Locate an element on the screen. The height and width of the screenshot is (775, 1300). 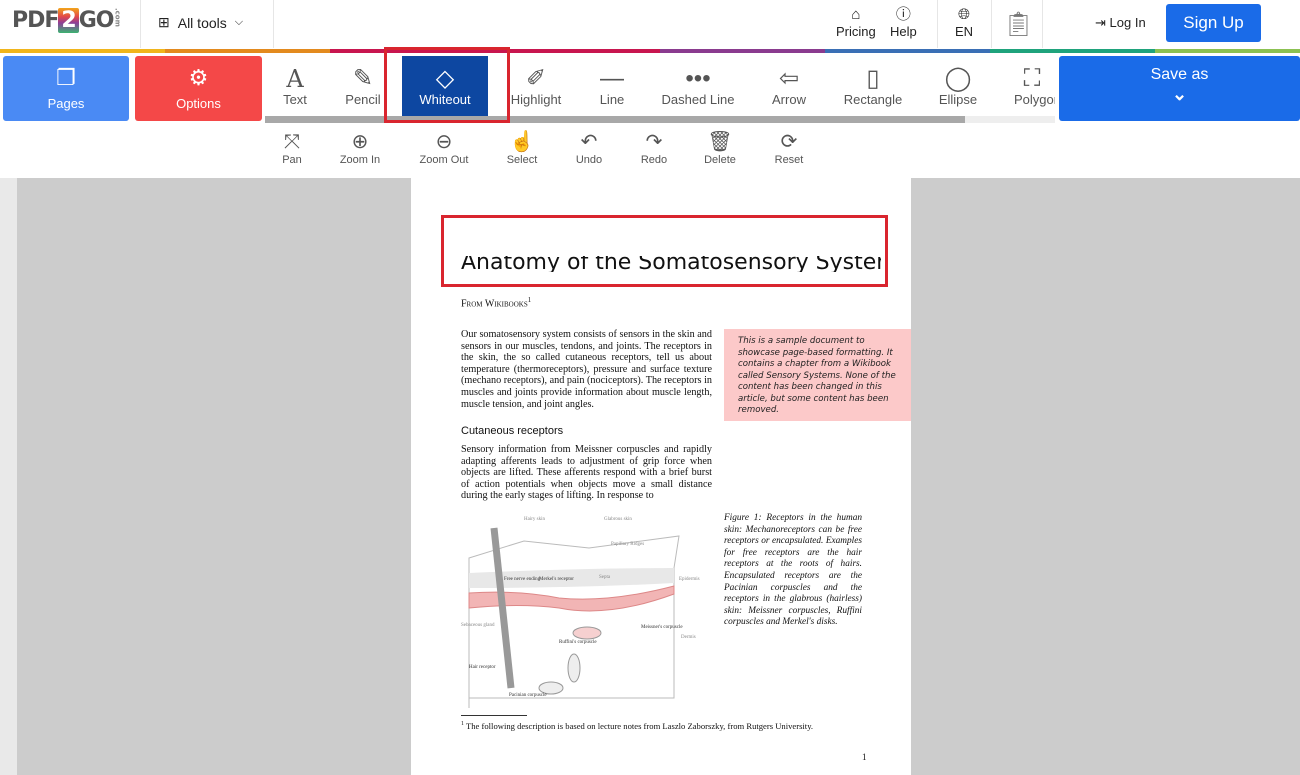
undo-icon: ↶ is located at coordinates (589, 142).